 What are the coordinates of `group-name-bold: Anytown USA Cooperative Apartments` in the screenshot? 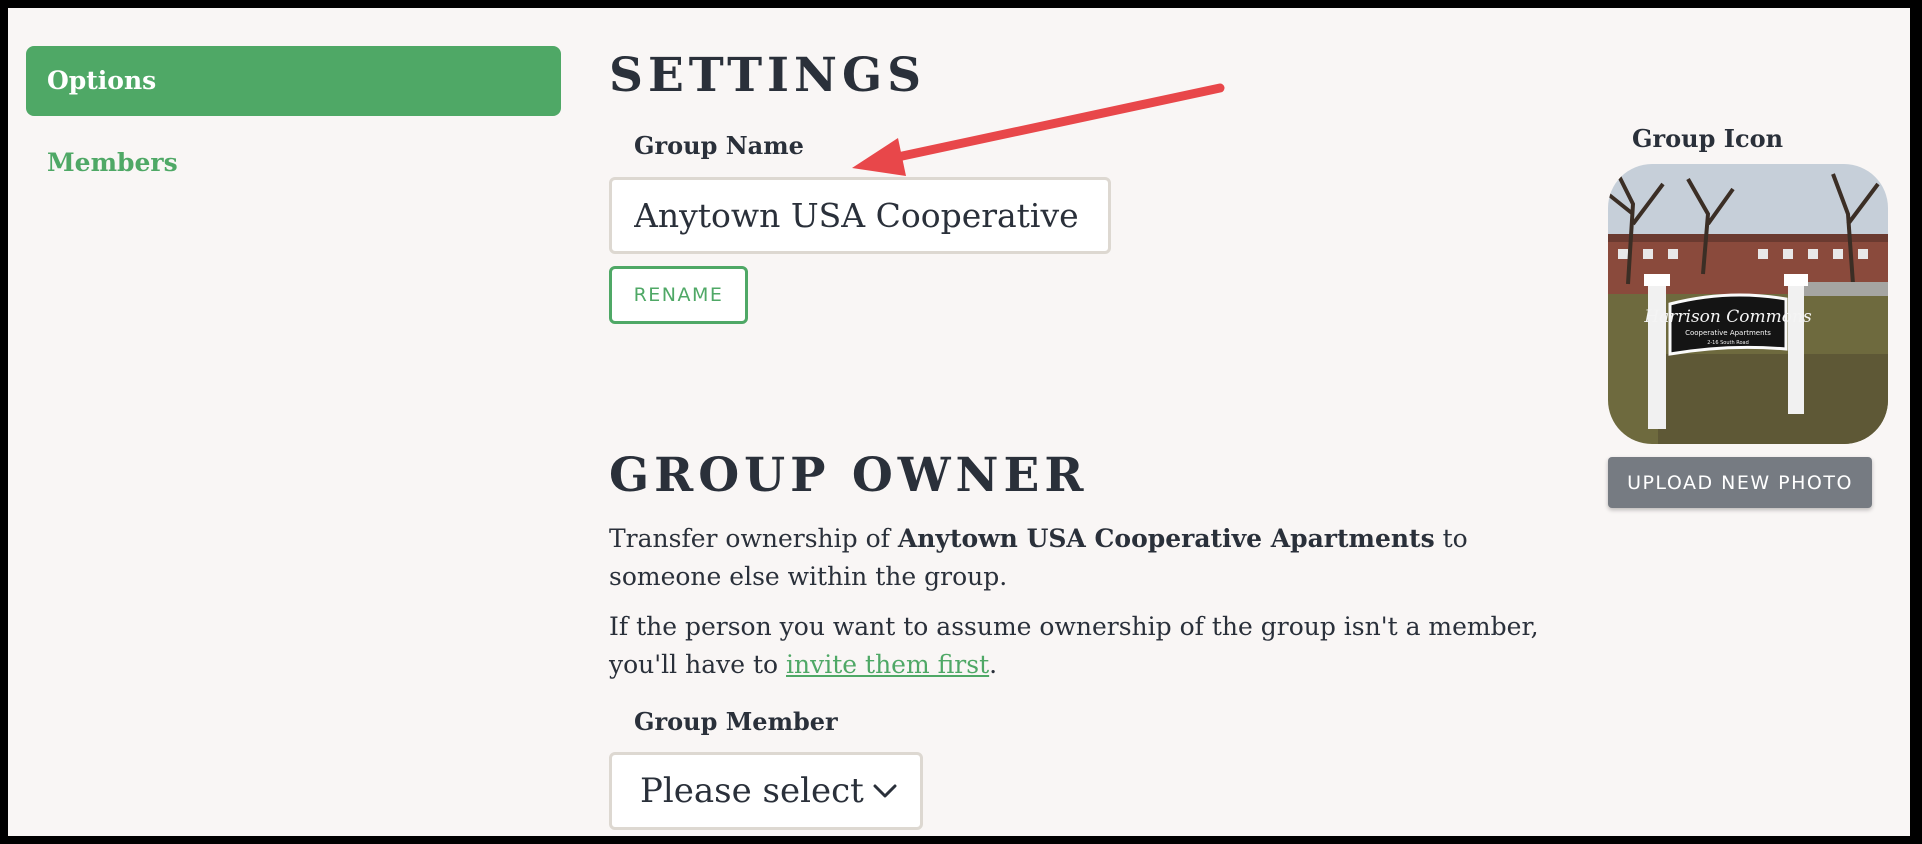 It's located at (1166, 538).